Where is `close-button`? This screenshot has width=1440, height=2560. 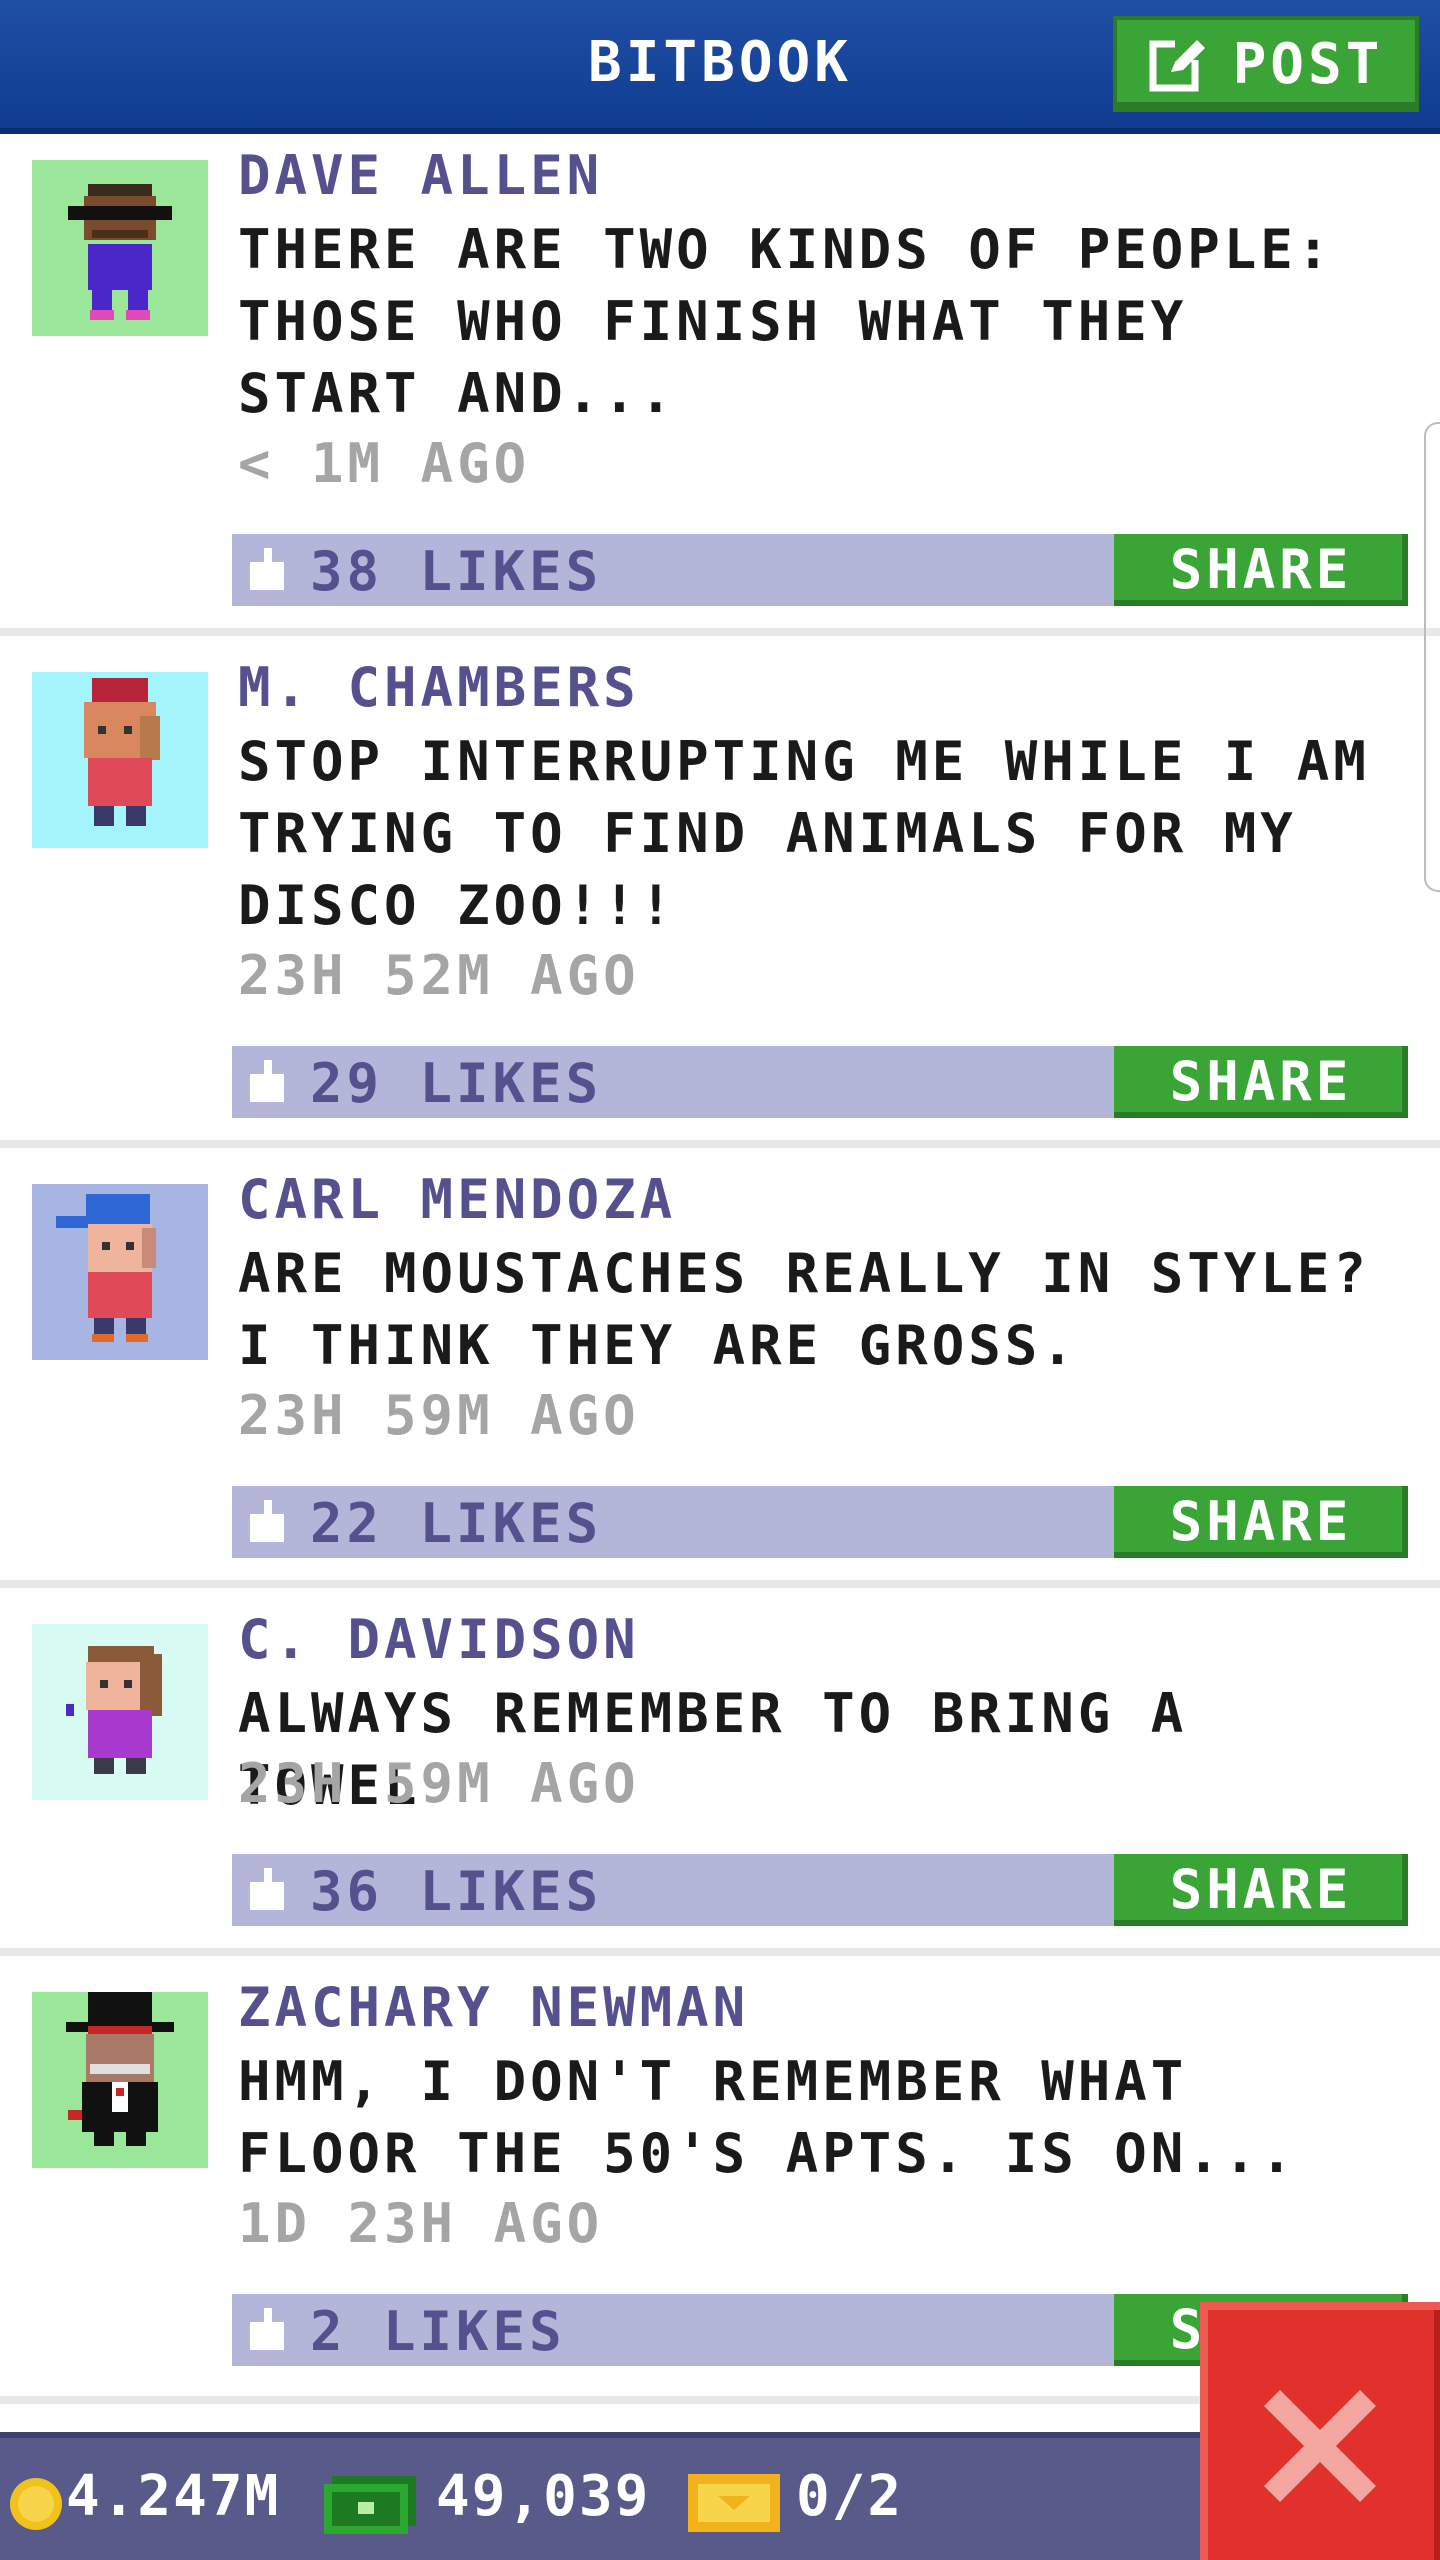
close-button is located at coordinates (1320, 2431).